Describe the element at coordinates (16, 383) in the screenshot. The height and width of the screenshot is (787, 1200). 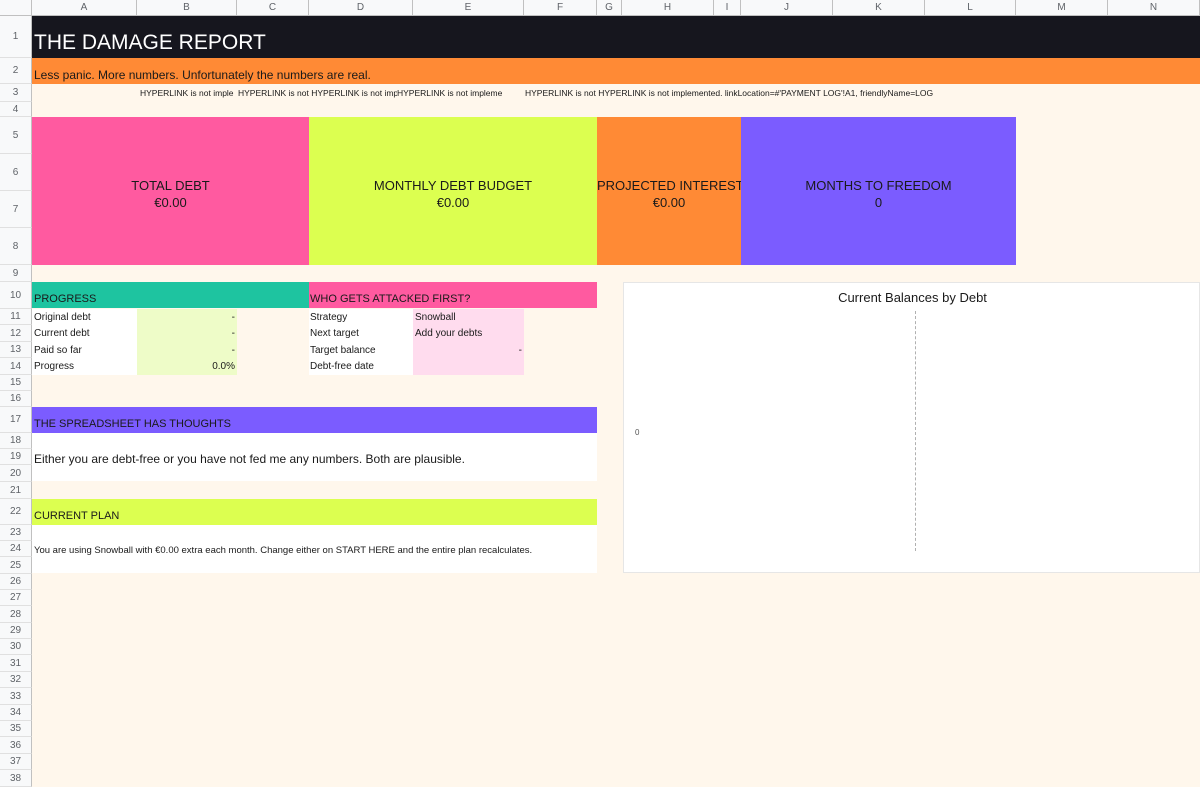
I see `row-header: 15` at that location.